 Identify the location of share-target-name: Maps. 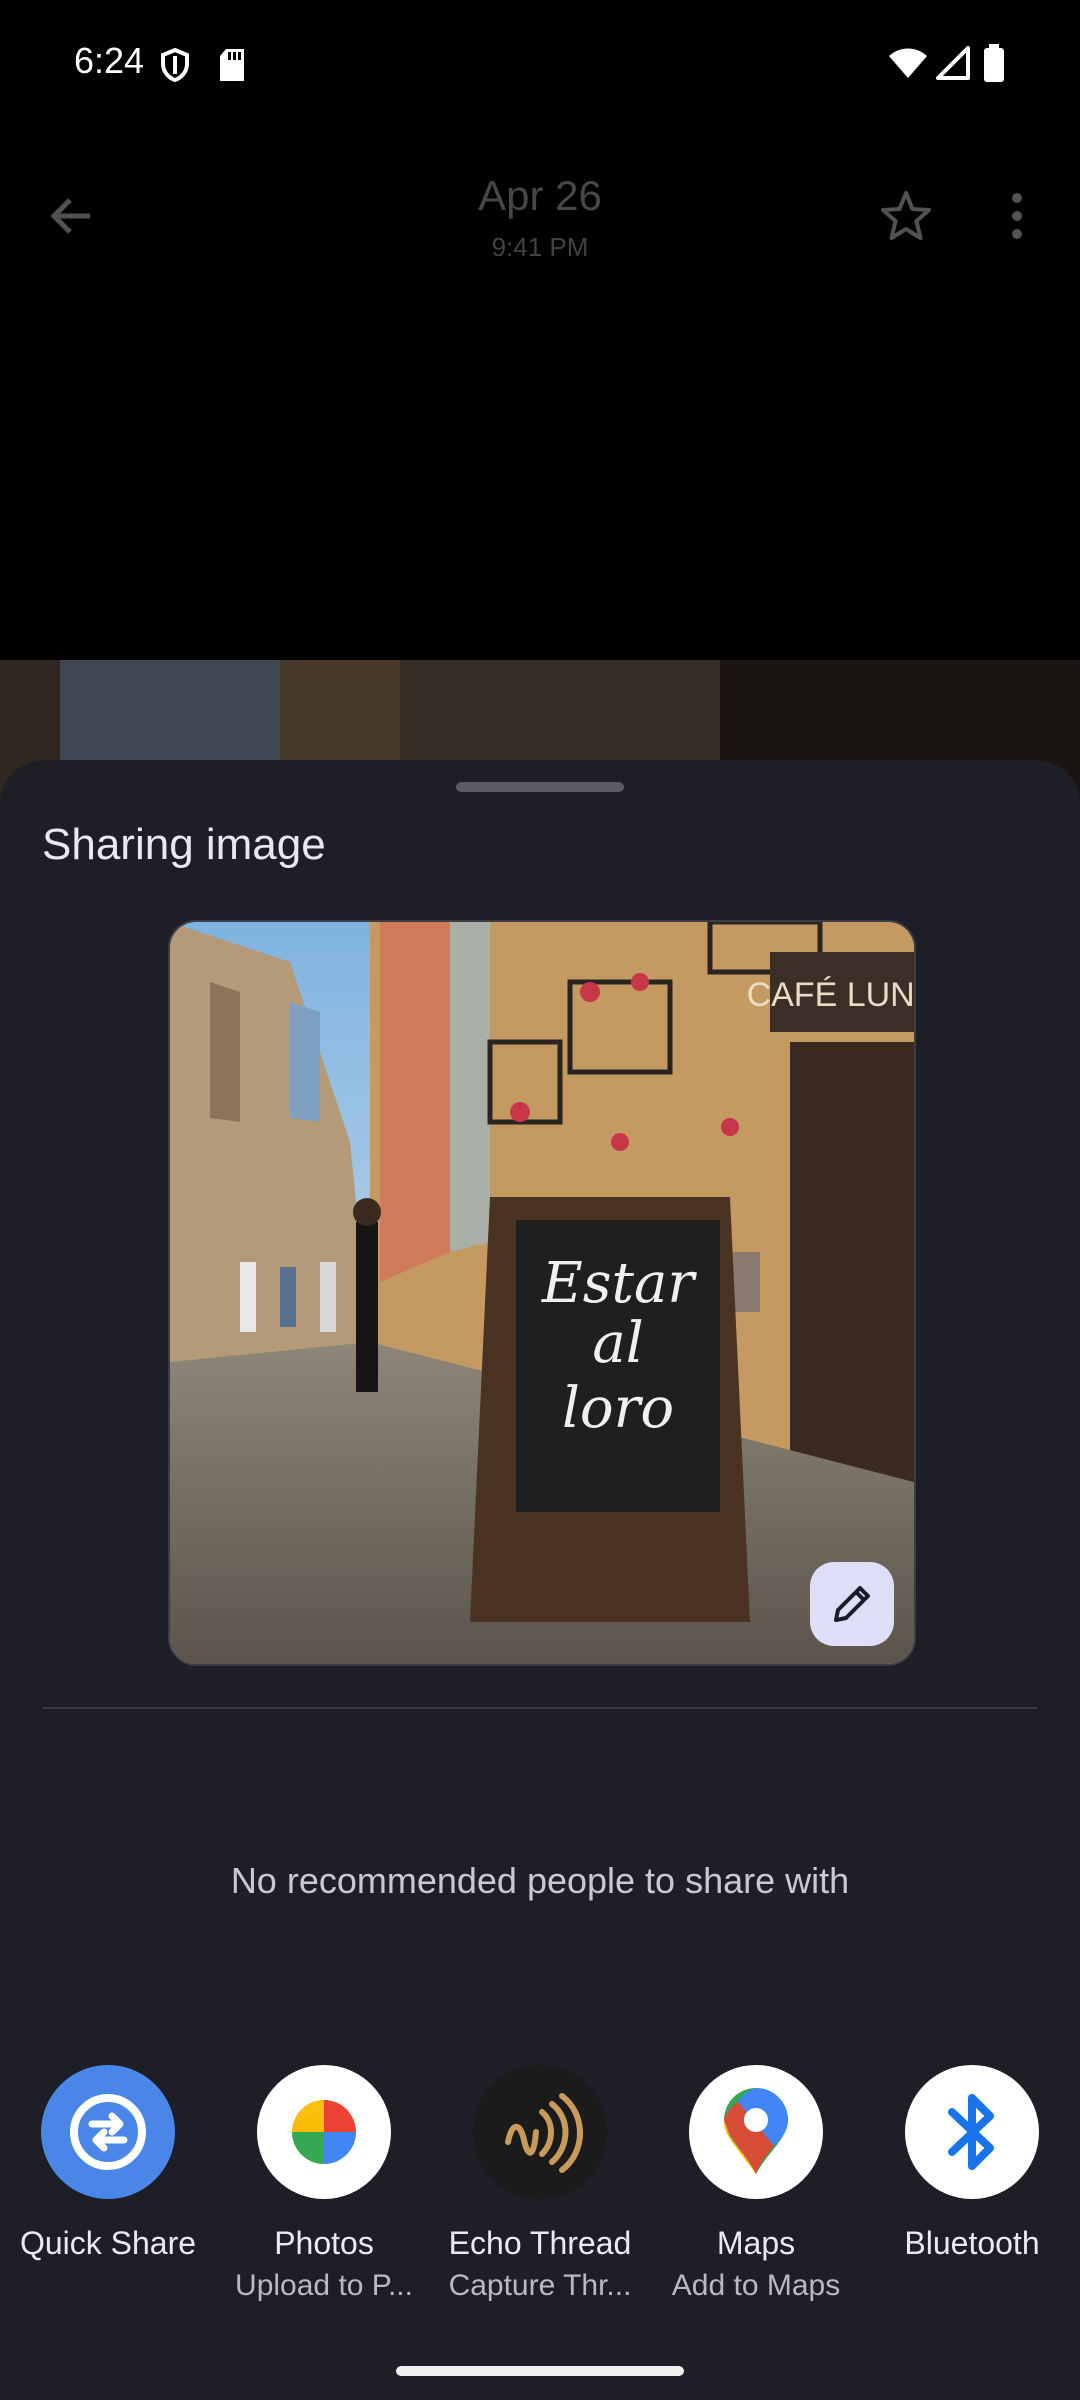
(756, 2243).